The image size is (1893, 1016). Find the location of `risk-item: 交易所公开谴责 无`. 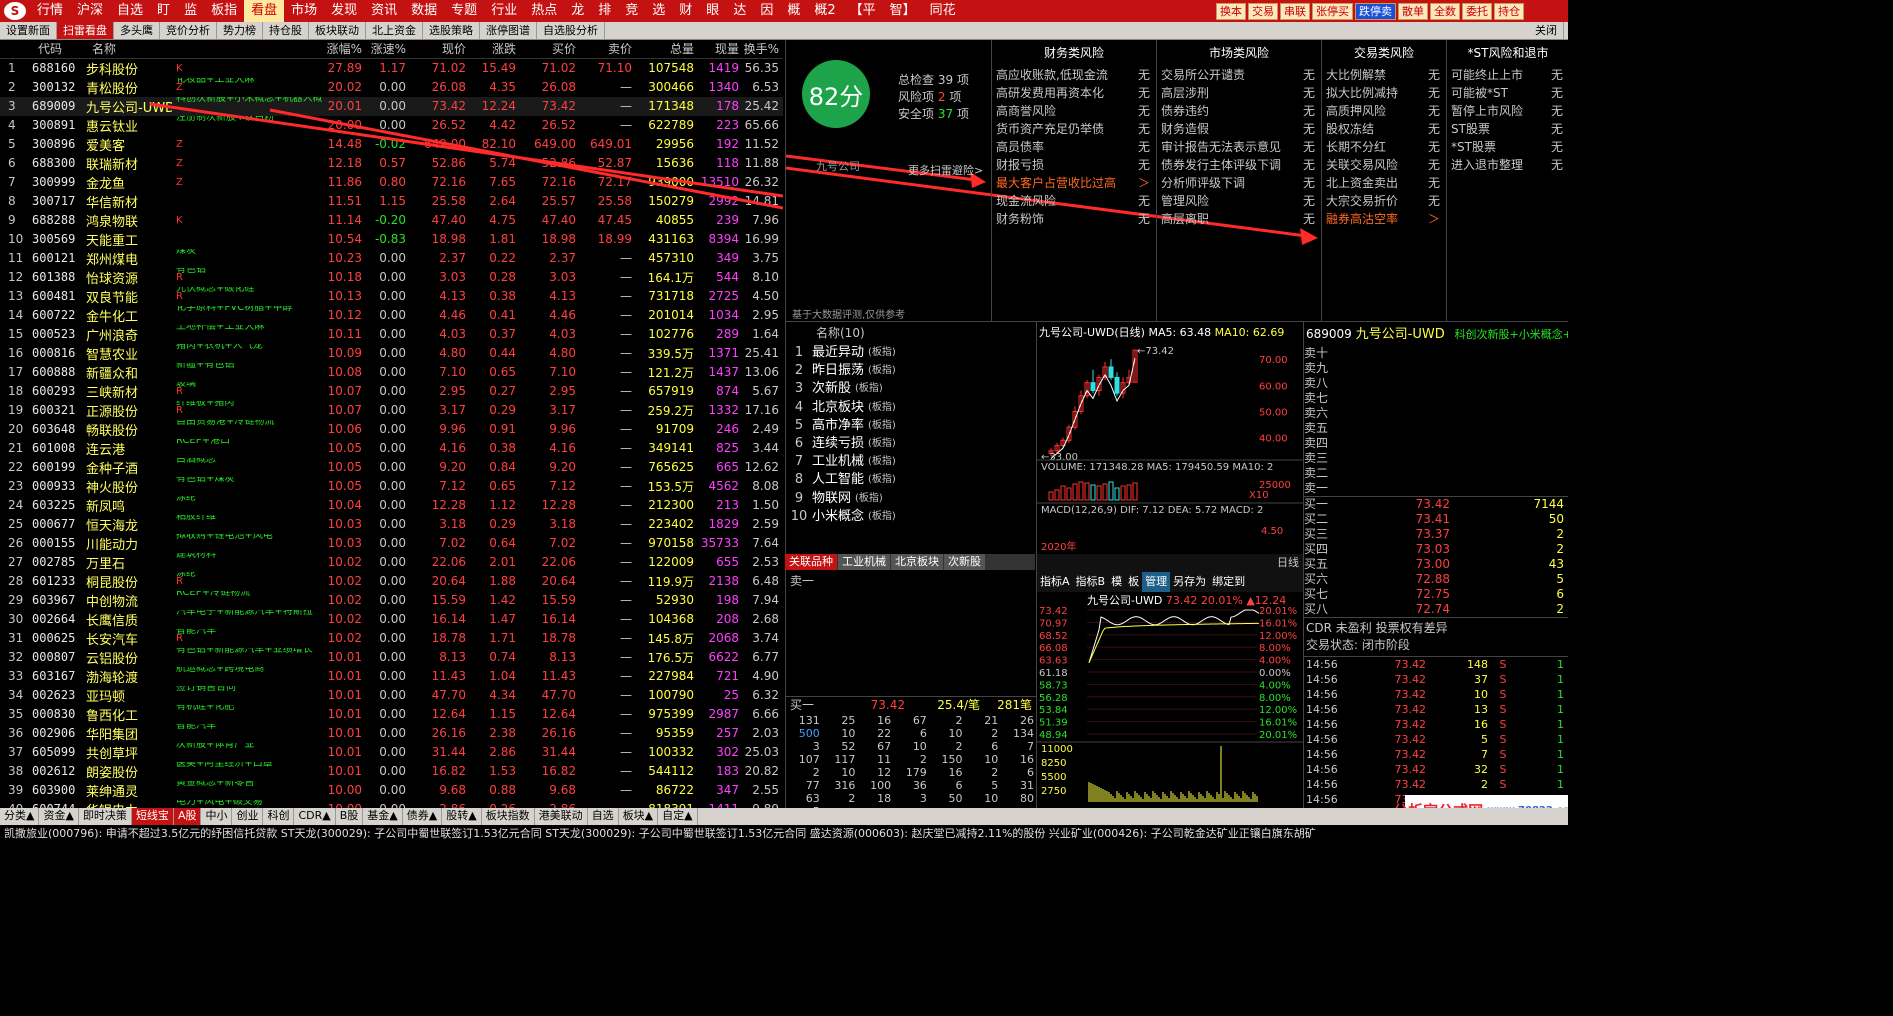

risk-item: 交易所公开谴责 无 is located at coordinates (1239, 75).